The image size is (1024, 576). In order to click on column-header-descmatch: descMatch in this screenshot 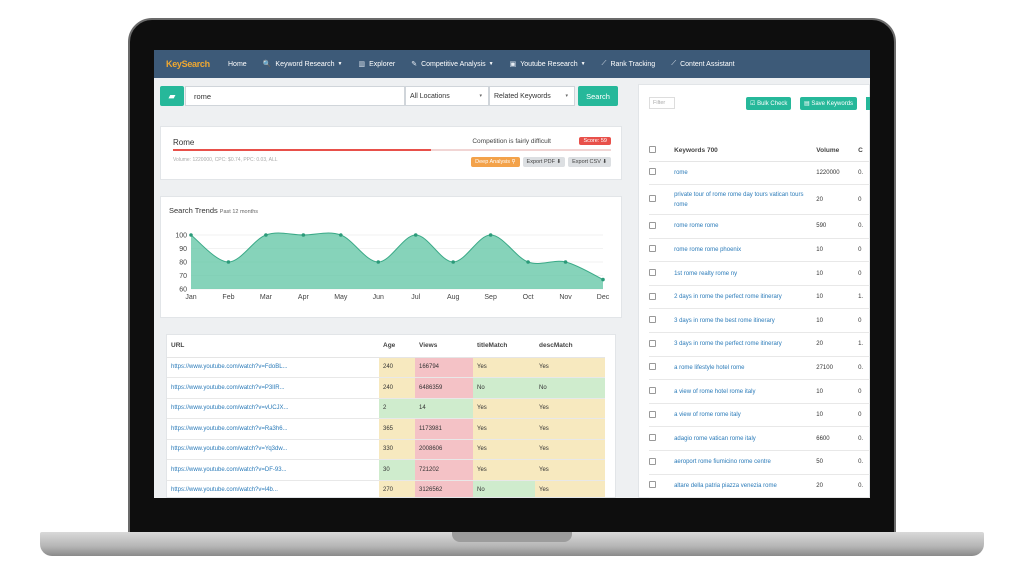, I will do `click(570, 346)`.